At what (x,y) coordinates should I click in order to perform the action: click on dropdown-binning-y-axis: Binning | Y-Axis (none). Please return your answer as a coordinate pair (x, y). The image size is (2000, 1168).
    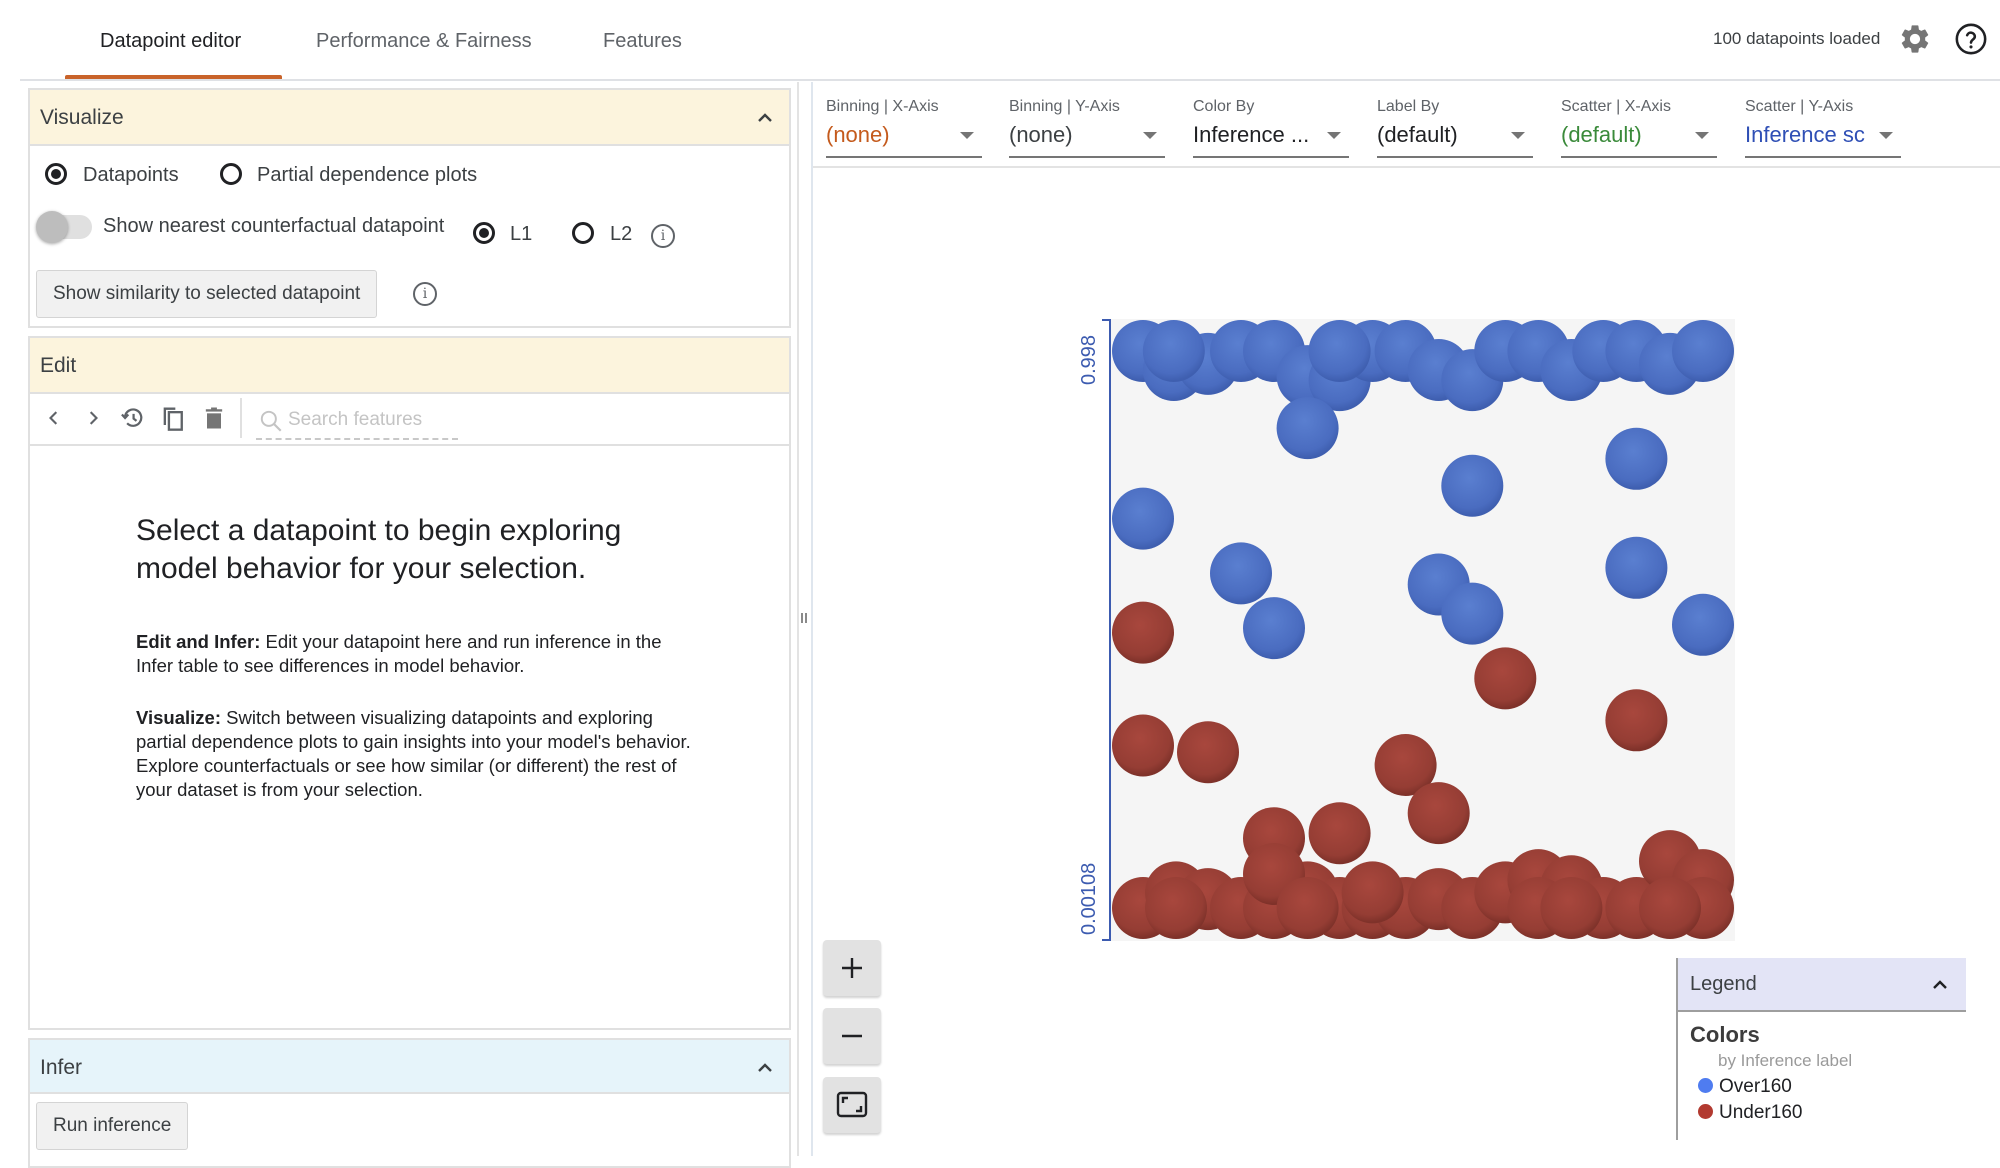
    Looking at the image, I should click on (1087, 128).